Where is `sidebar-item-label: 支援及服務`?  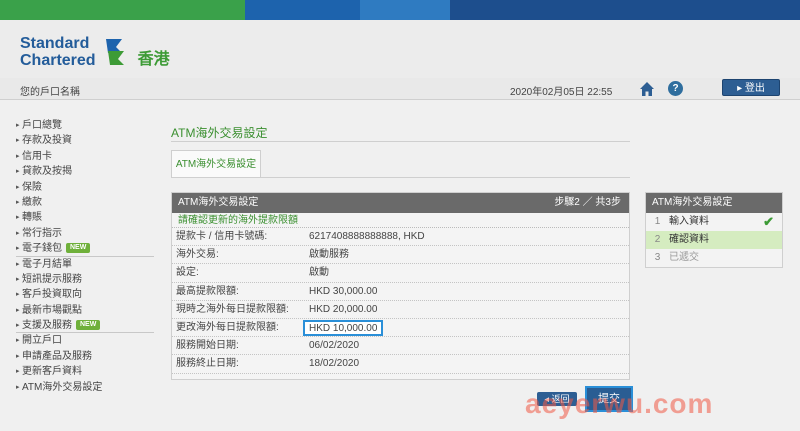
sidebar-item-label: 支援及服務 is located at coordinates (47, 326).